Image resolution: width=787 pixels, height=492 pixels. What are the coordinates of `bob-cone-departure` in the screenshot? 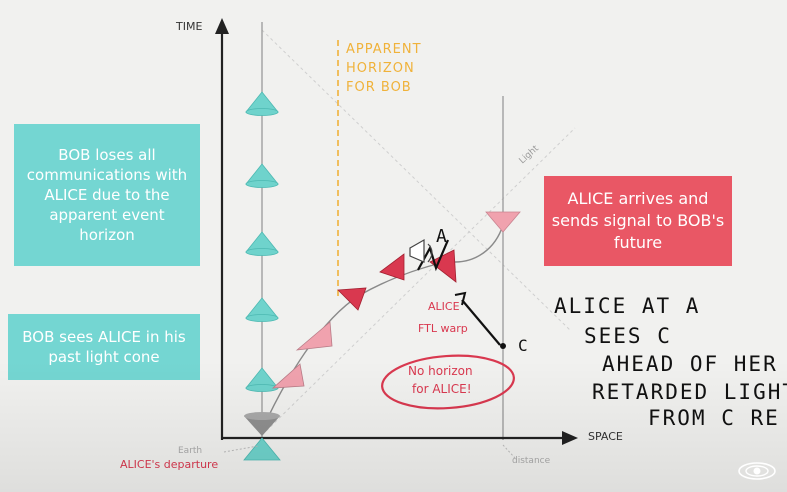 It's located at (262, 449).